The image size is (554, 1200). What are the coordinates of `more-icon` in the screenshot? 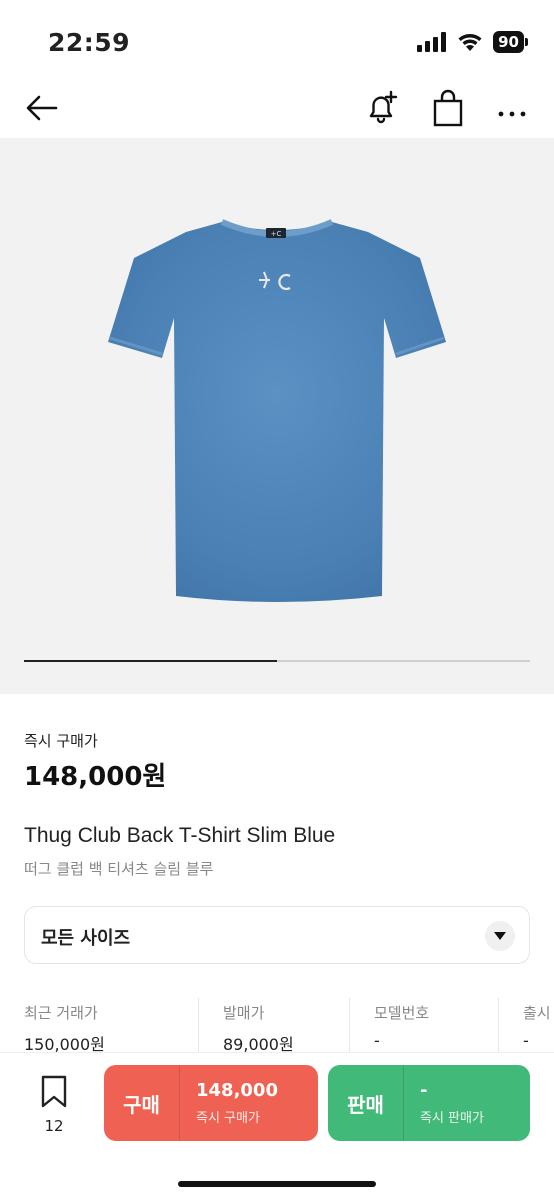 It's located at (512, 108).